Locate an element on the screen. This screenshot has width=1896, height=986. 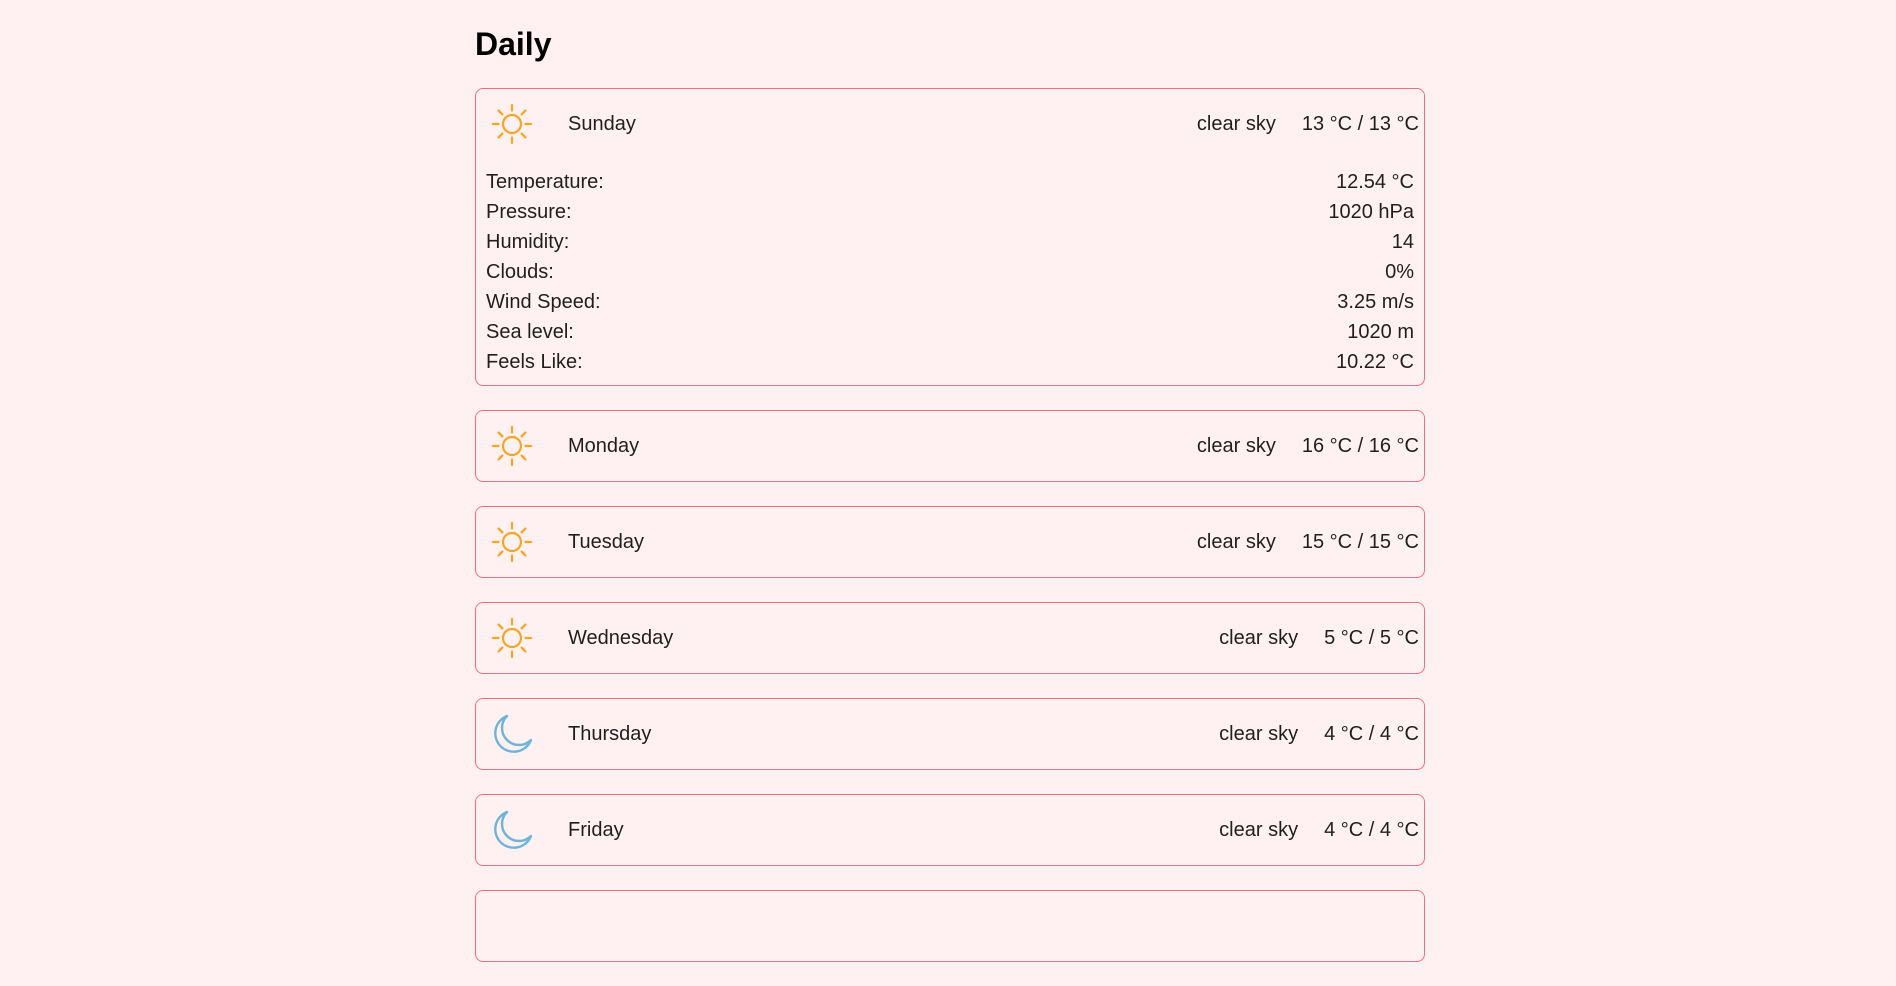
detail-label: Humidity: is located at coordinates (528, 242).